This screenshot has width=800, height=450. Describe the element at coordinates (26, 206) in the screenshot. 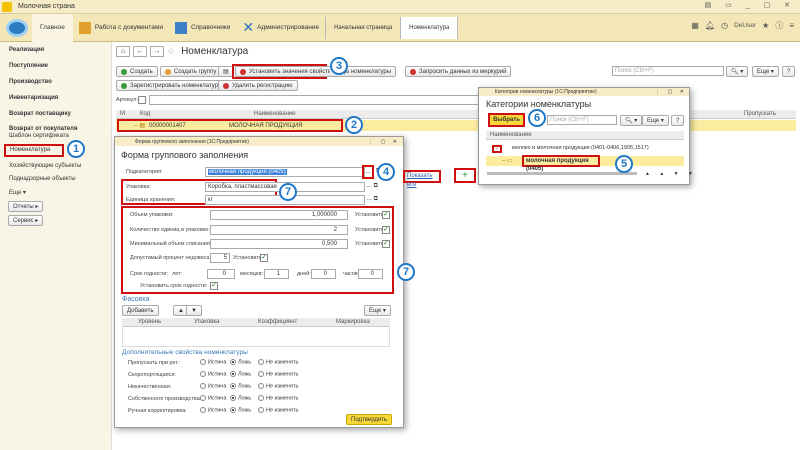

I see `reports-button: Отчеты ▸` at that location.